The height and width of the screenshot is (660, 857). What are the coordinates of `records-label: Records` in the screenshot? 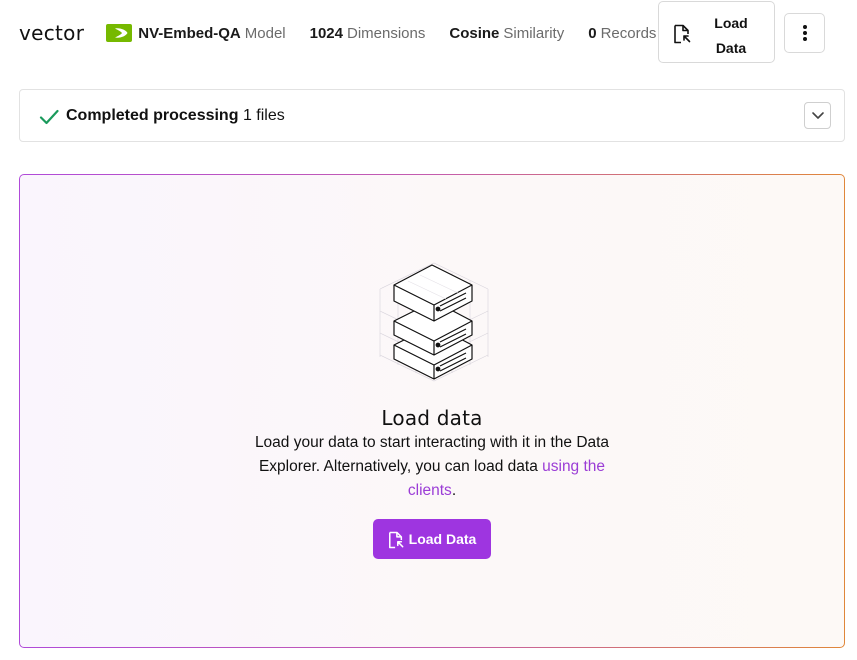 It's located at (628, 33).